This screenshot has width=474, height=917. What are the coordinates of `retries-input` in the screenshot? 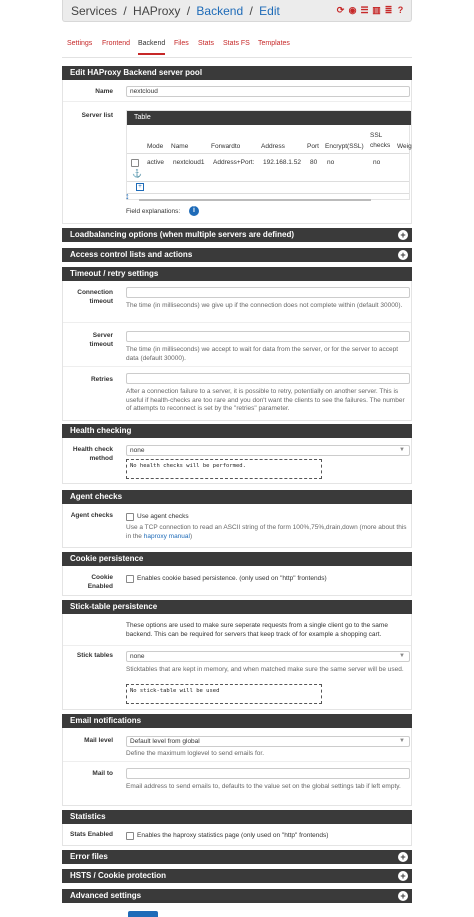 It's located at (268, 378).